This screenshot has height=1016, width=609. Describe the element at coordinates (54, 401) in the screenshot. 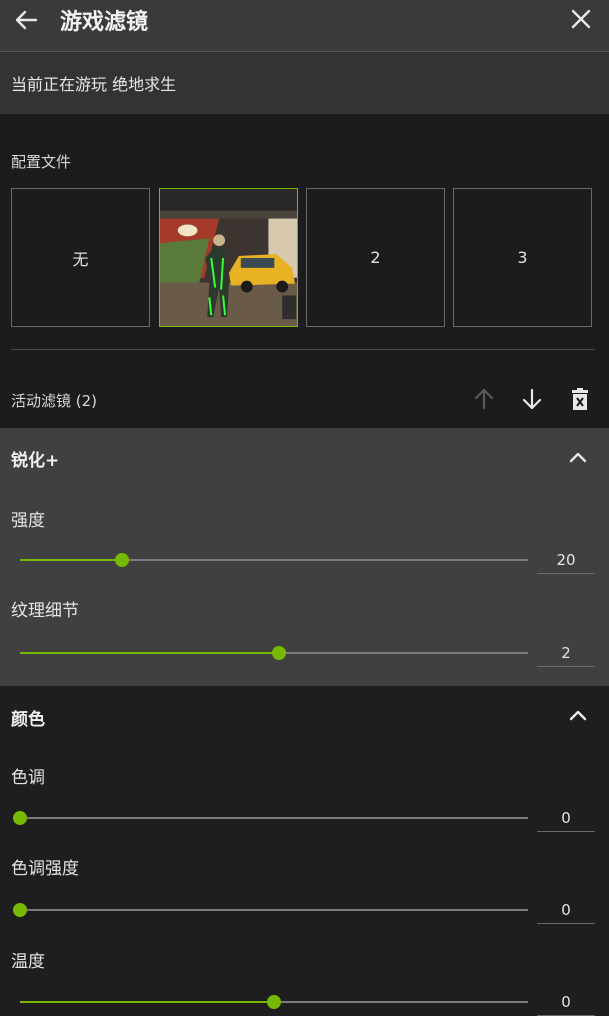

I see `active-filters-label: 活动滤镜 (2)` at that location.